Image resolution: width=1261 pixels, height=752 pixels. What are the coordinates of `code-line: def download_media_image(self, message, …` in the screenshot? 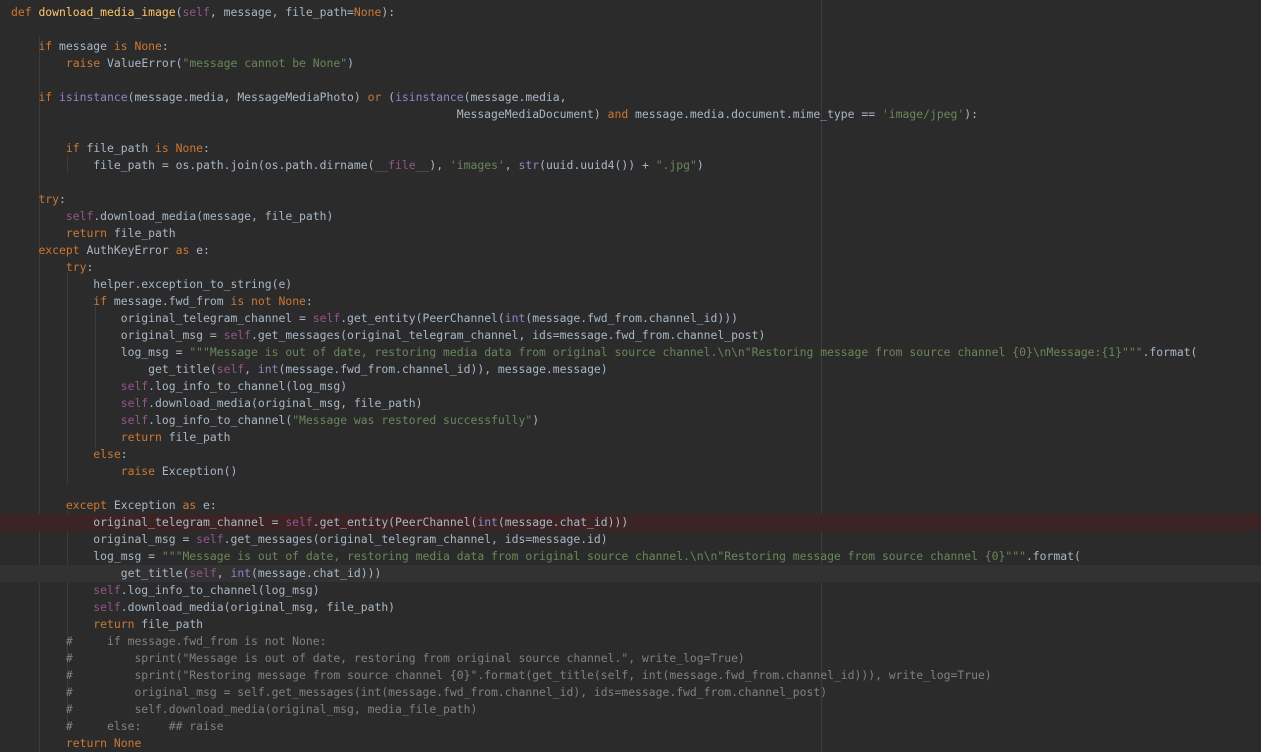 It's located at (630, 12).